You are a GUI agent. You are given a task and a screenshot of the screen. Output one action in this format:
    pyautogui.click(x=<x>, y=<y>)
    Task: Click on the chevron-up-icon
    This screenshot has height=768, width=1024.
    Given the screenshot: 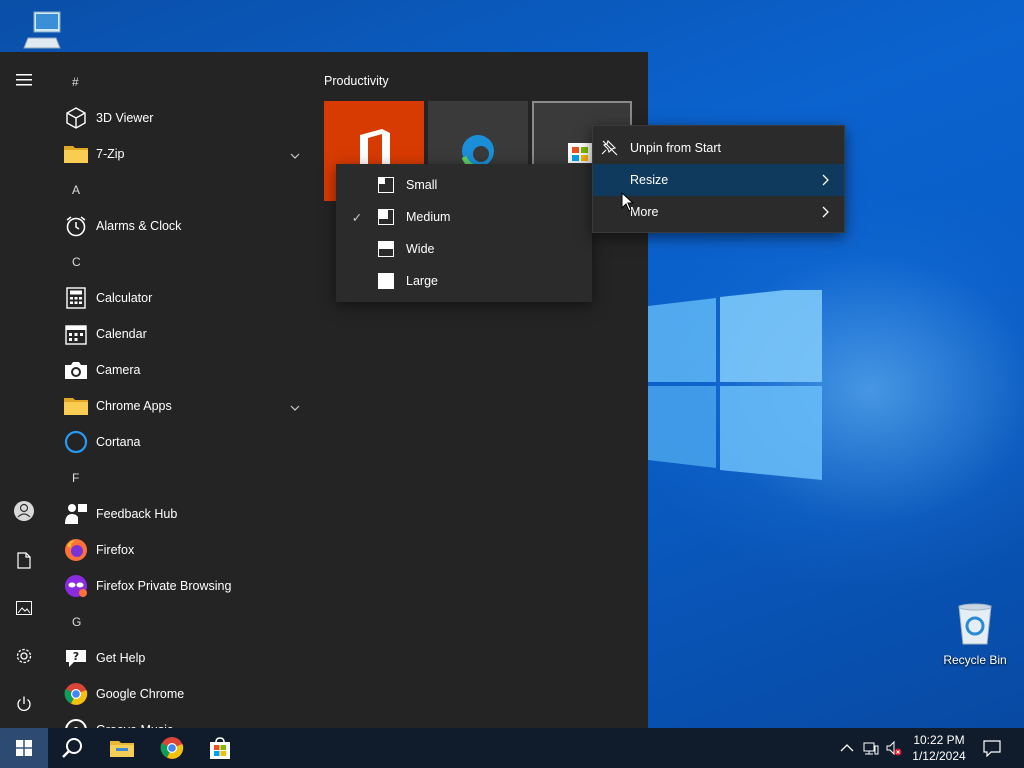 What is the action you would take?
    pyautogui.click(x=847, y=748)
    